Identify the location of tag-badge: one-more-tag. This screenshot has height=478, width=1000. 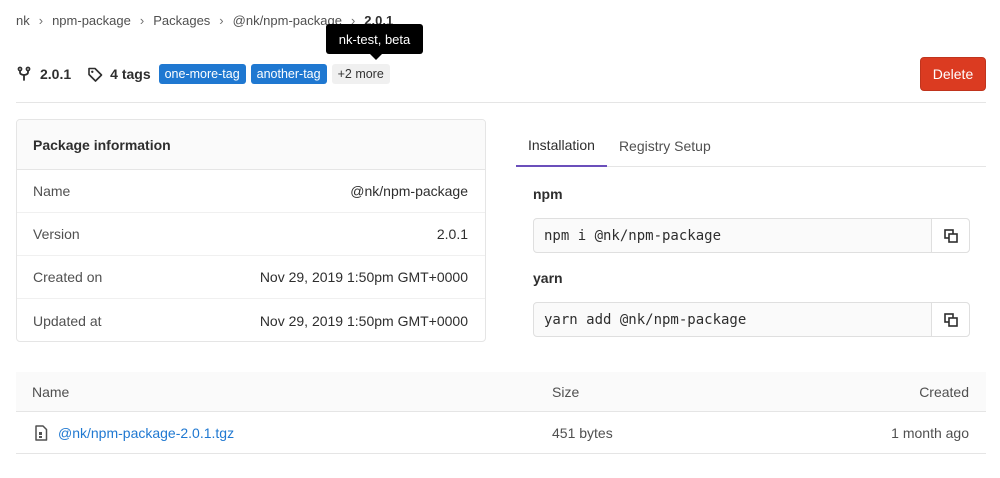
(202, 74).